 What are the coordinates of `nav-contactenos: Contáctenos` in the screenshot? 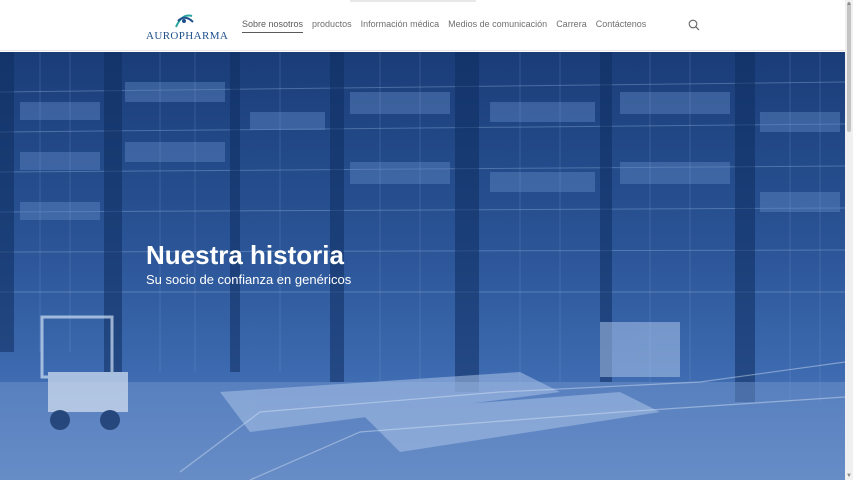 It's located at (621, 26).